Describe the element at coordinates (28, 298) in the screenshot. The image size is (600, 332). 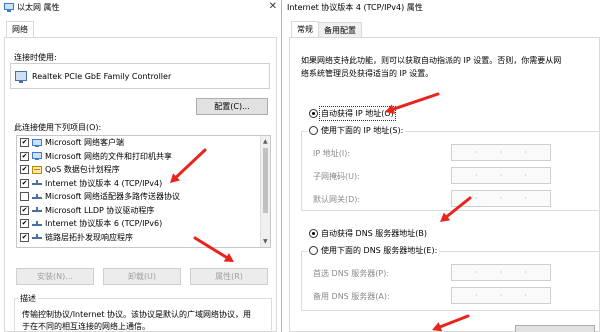
I see `description-label: 描述` at that location.